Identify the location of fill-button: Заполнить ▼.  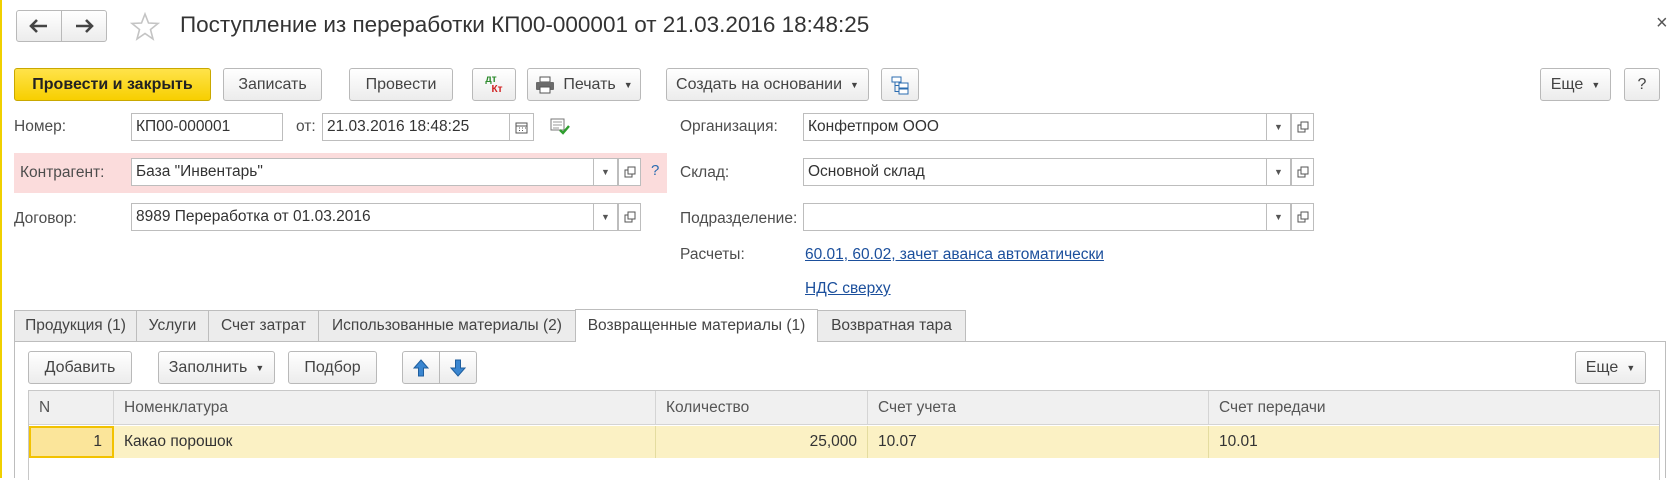
(216, 367).